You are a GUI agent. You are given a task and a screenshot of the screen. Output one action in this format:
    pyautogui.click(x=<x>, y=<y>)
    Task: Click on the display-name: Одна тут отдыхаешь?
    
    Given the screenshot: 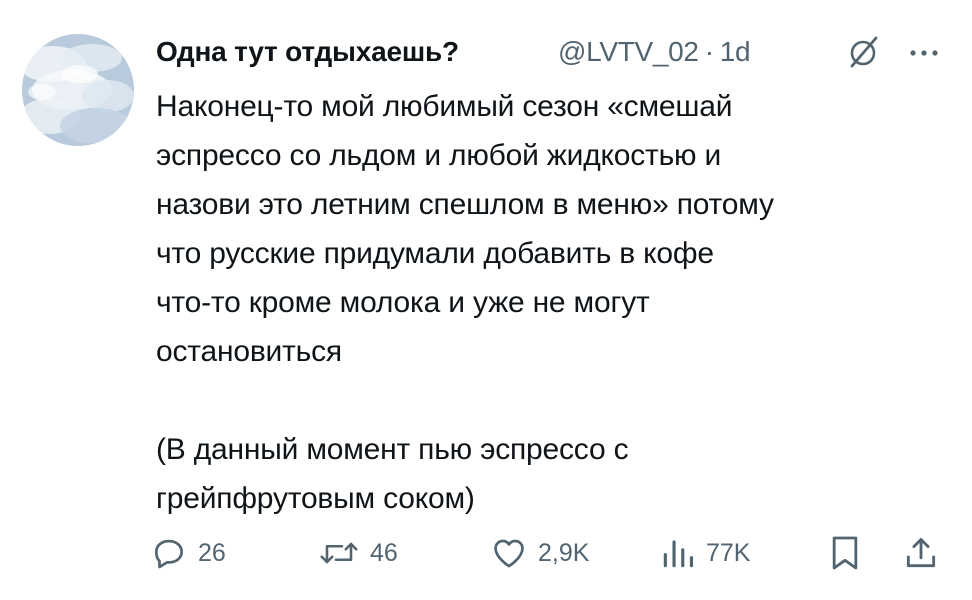 What is the action you would take?
    pyautogui.click(x=307, y=52)
    